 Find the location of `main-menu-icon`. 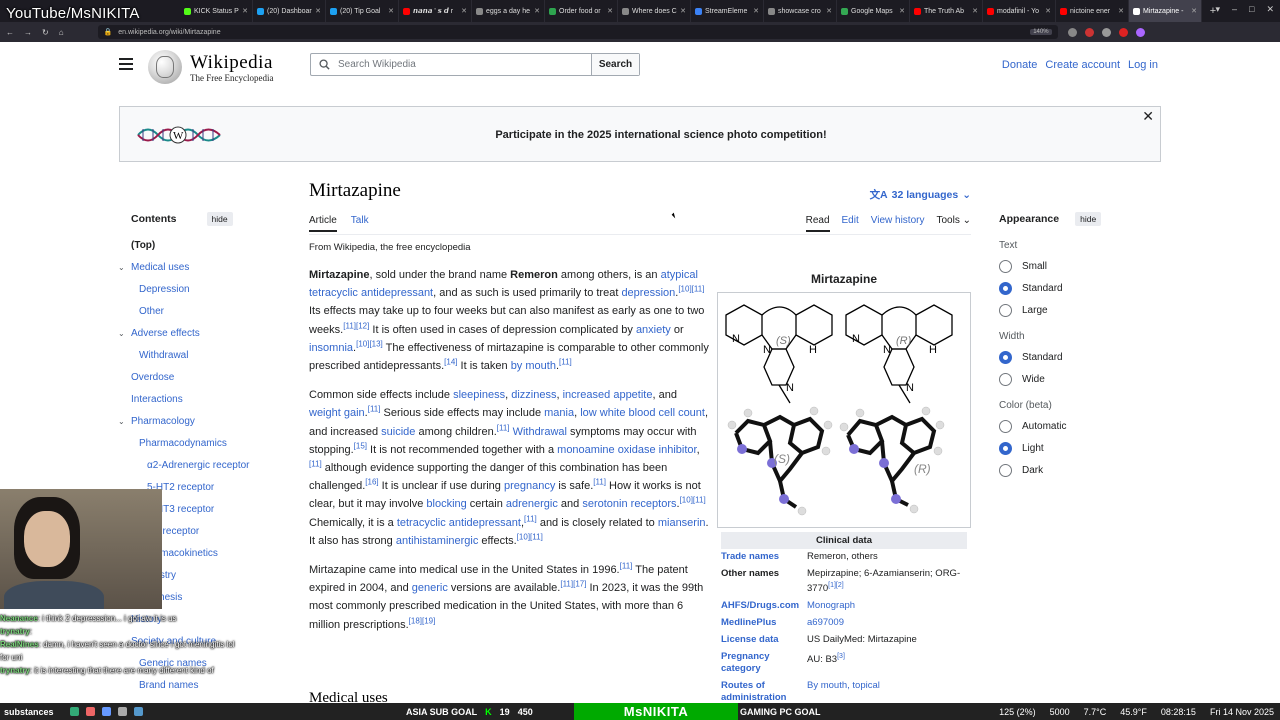

main-menu-icon is located at coordinates (126, 64).